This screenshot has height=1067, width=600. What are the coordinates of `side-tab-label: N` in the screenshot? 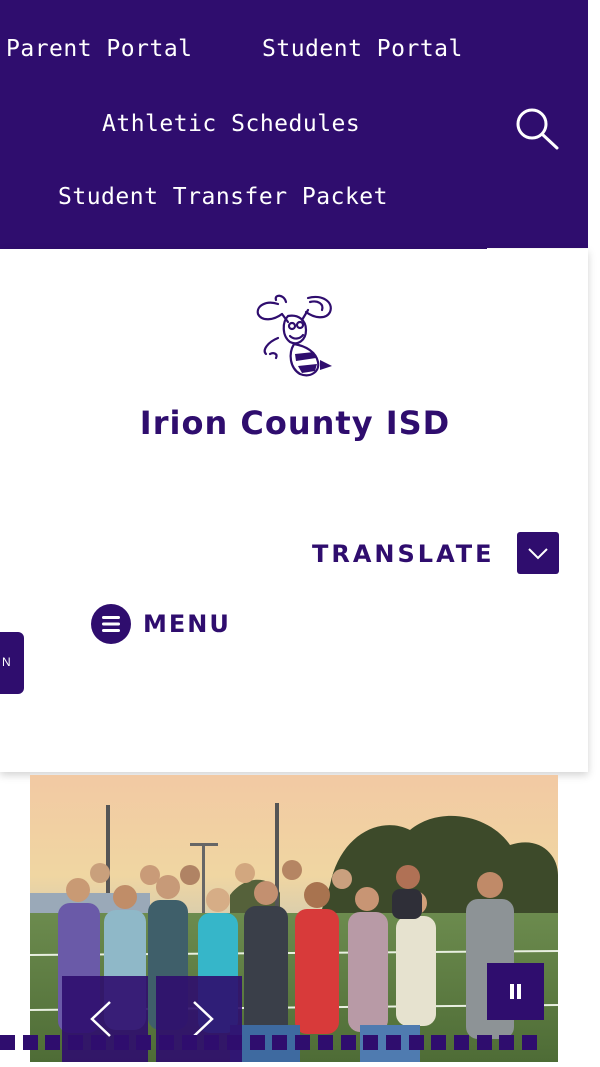 It's located at (6, 662).